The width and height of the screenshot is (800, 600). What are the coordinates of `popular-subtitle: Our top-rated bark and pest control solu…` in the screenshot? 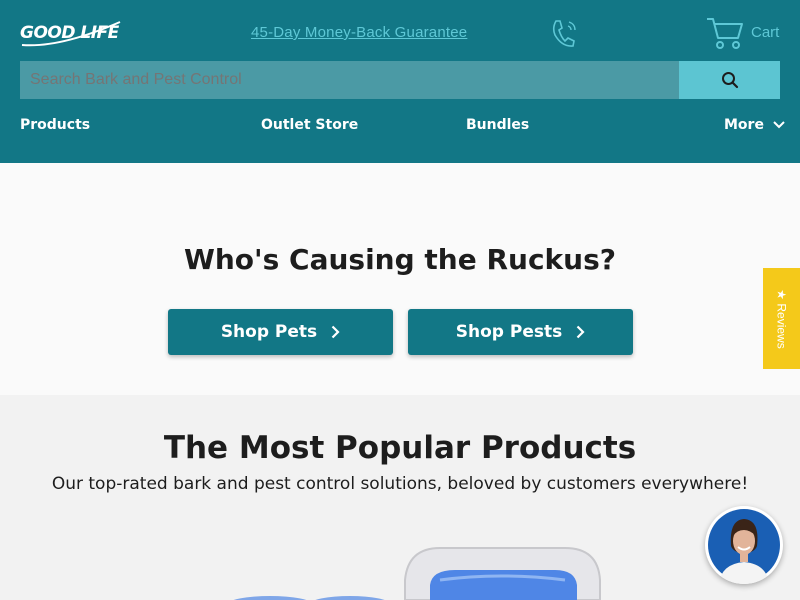 It's located at (400, 484).